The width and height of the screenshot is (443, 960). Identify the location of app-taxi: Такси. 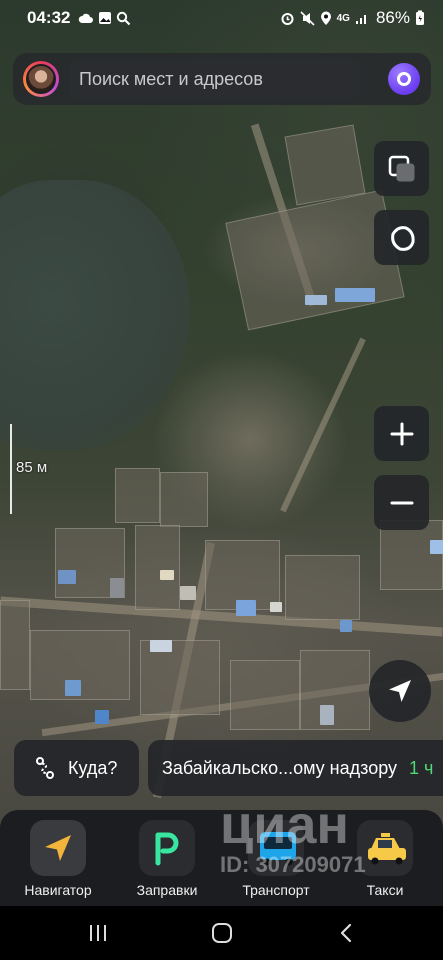
(385, 859).